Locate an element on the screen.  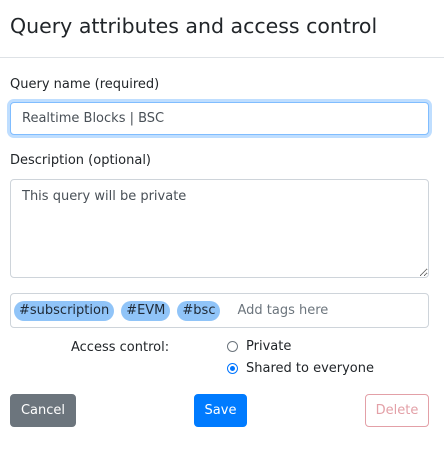
tag-chip: #bsc is located at coordinates (199, 310).